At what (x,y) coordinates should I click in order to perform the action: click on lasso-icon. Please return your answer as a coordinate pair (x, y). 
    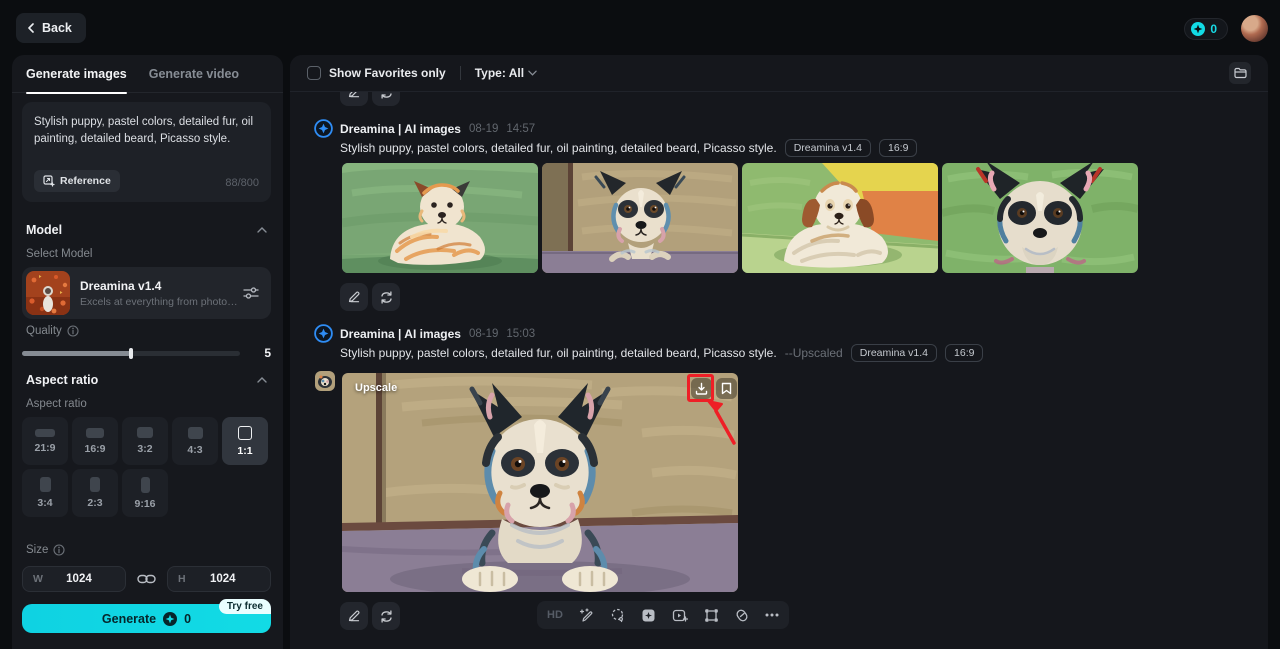
    Looking at the image, I should click on (617, 615).